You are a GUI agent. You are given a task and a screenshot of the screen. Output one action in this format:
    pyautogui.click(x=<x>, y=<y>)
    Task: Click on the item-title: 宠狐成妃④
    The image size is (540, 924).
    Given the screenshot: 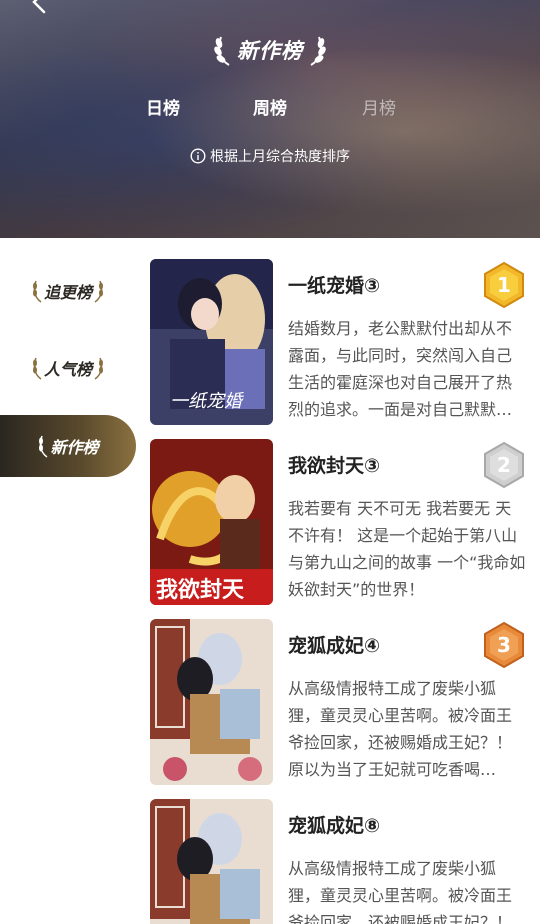 What is the action you would take?
    pyautogui.click(x=334, y=646)
    